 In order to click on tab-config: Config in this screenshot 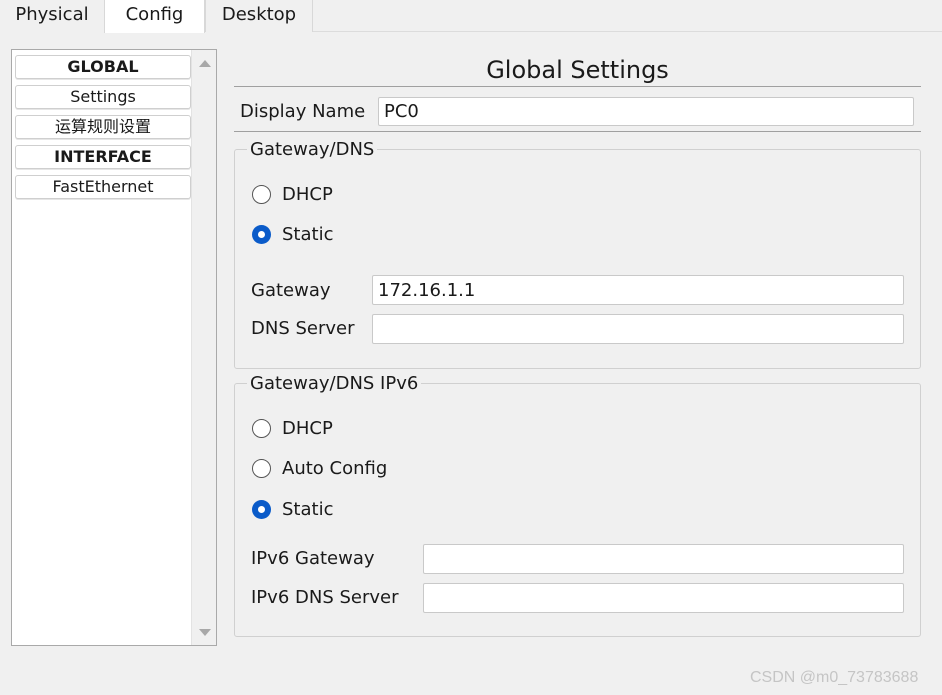, I will do `click(154, 16)`.